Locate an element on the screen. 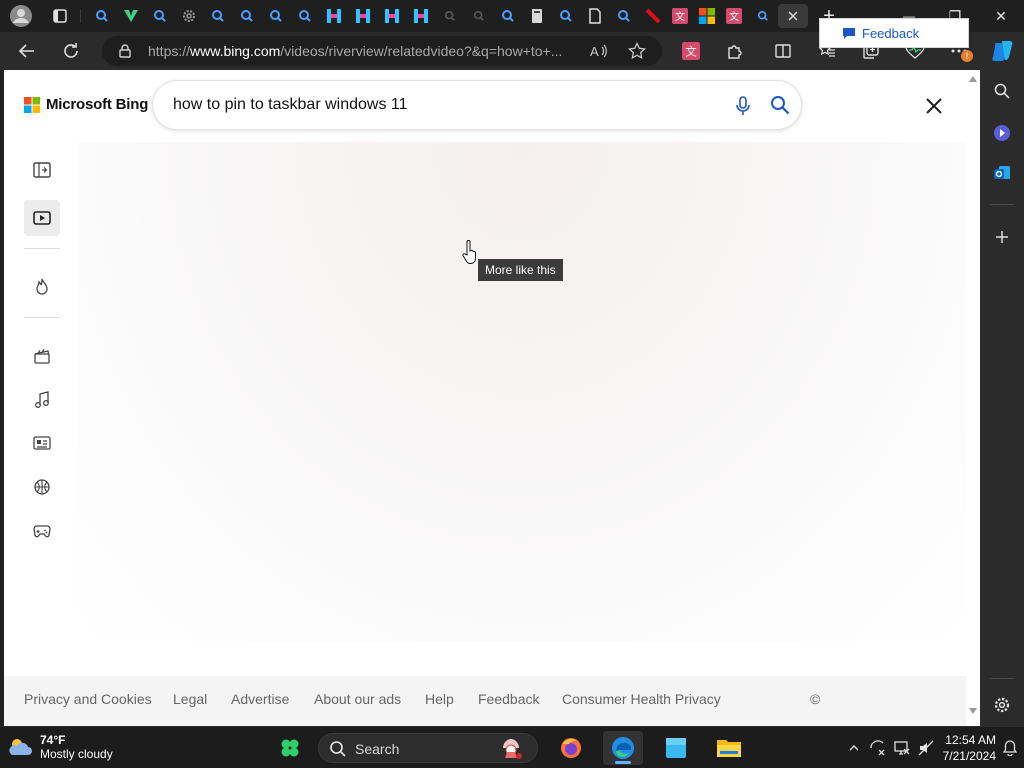 The image size is (1024, 768). weather-temp: 74°F is located at coordinates (53, 740).